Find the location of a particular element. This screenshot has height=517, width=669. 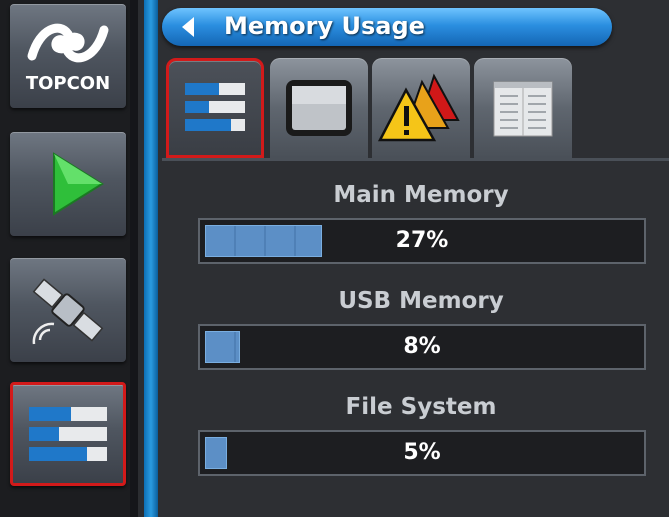

tab-memory is located at coordinates (215, 108).